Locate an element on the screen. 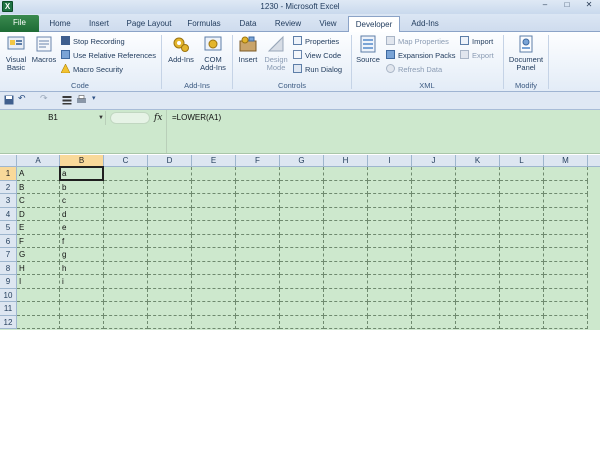 The height and width of the screenshot is (476, 600). cell-d3 is located at coordinates (170, 201).